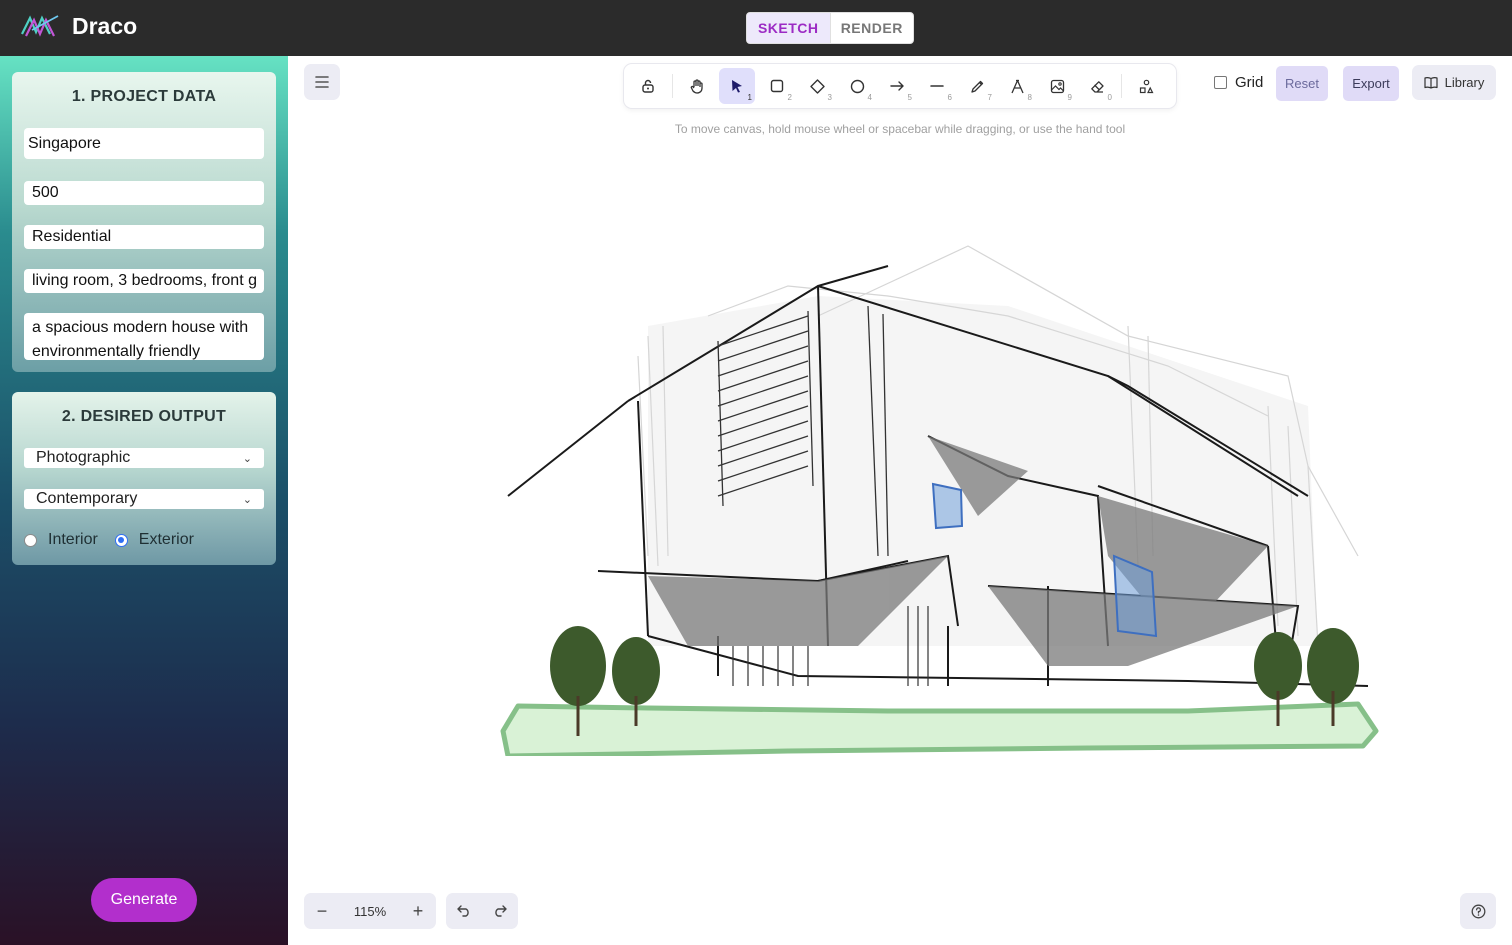  I want to click on green-lawn, so click(939, 728).